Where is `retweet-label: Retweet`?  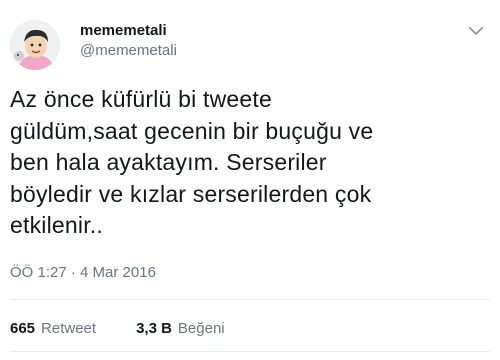
retweet-label: Retweet is located at coordinates (69, 328).